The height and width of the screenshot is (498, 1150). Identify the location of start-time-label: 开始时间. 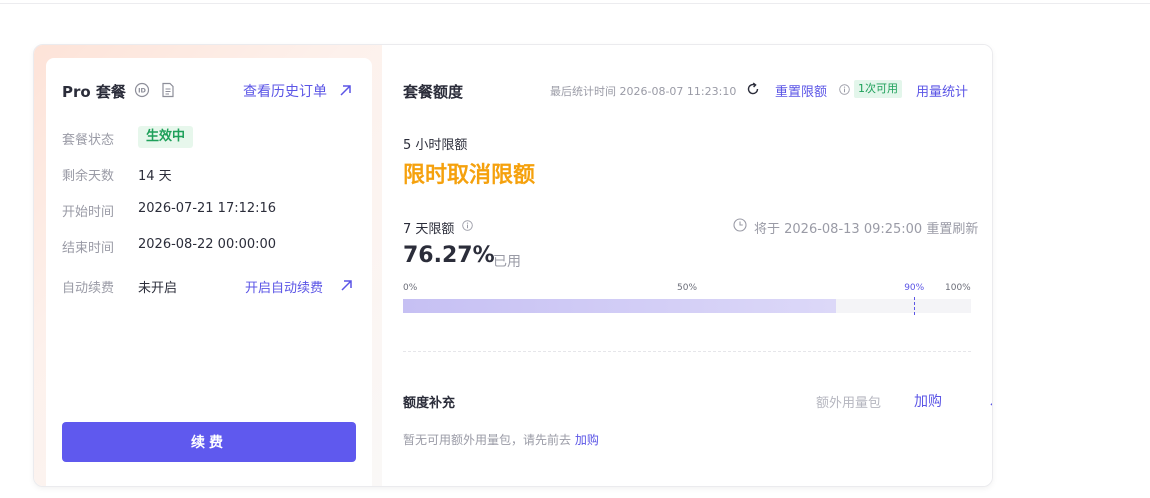
(88, 212).